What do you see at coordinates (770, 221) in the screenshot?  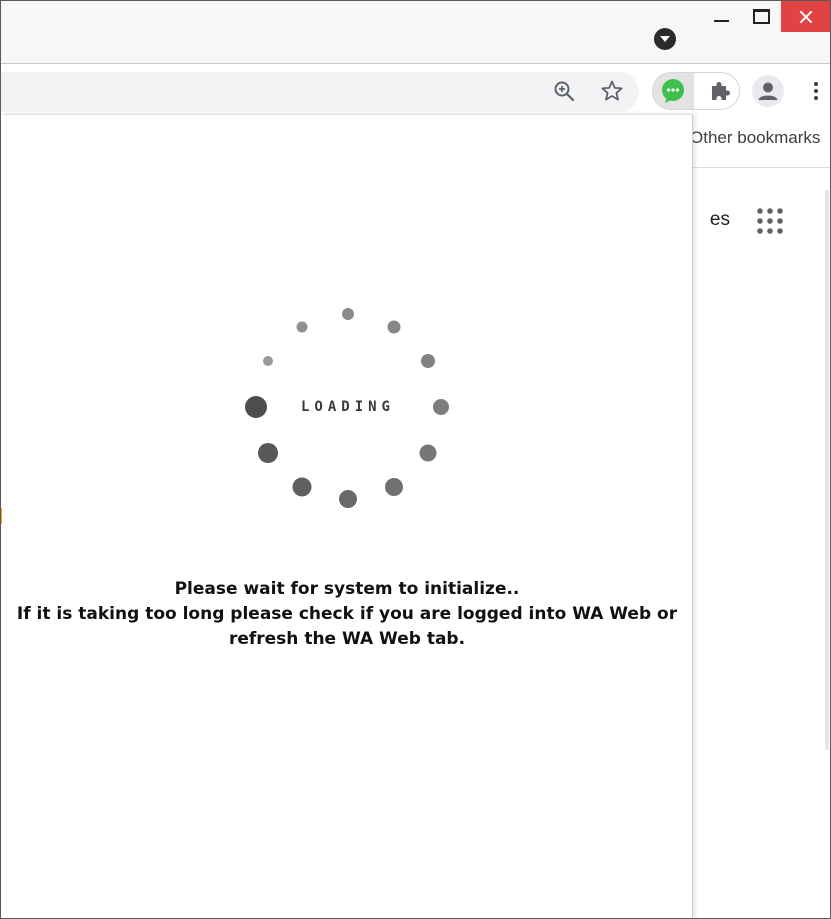 I see `apps-grid-icon` at bounding box center [770, 221].